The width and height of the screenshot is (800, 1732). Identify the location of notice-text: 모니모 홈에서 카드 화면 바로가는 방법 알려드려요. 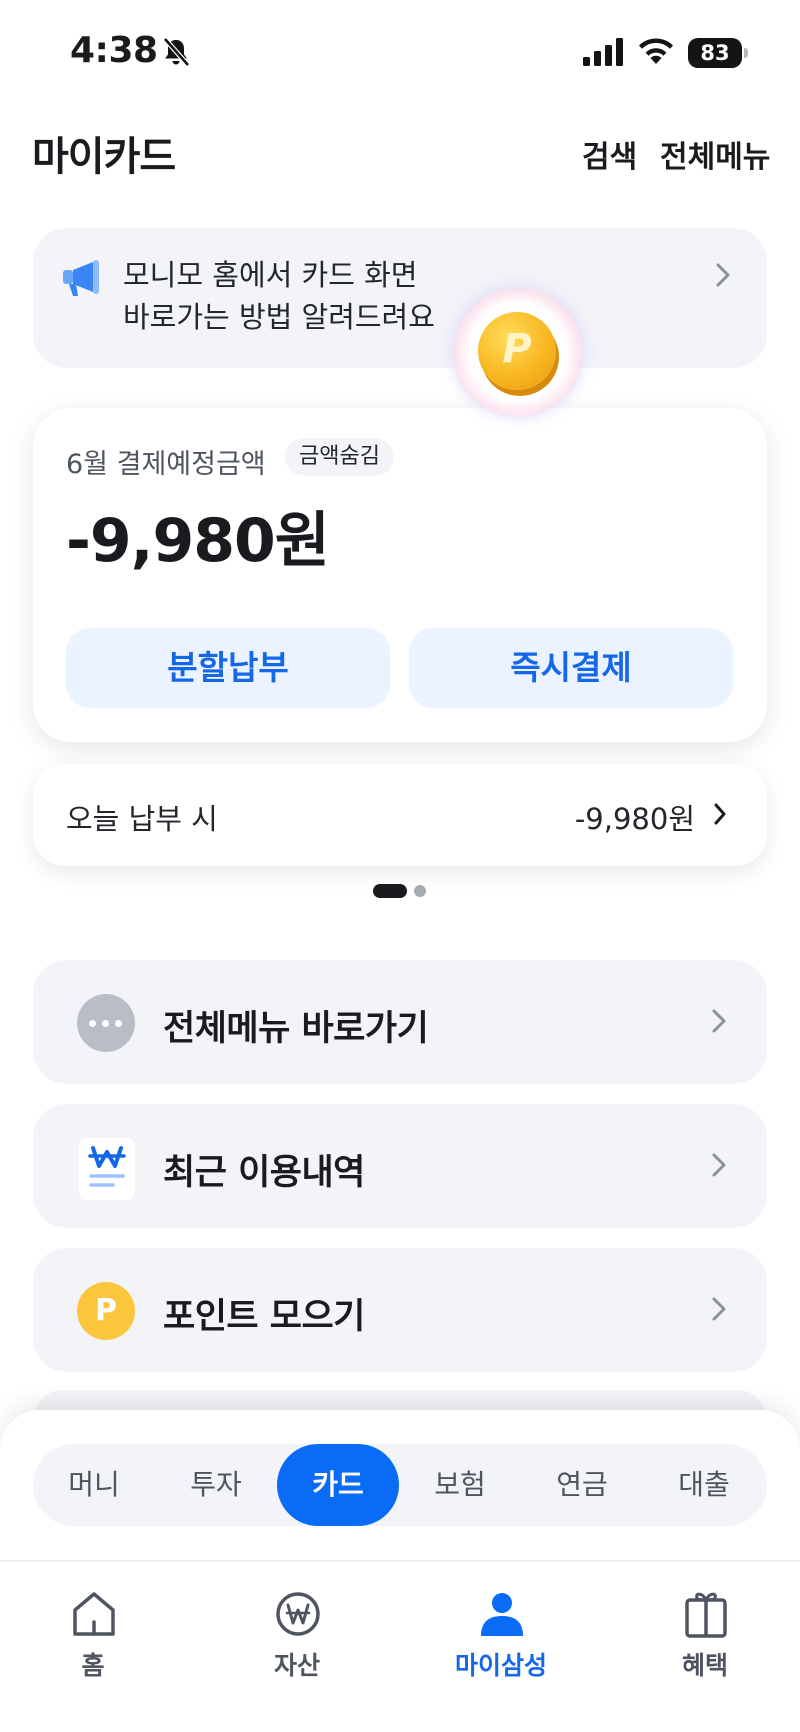
(279, 296).